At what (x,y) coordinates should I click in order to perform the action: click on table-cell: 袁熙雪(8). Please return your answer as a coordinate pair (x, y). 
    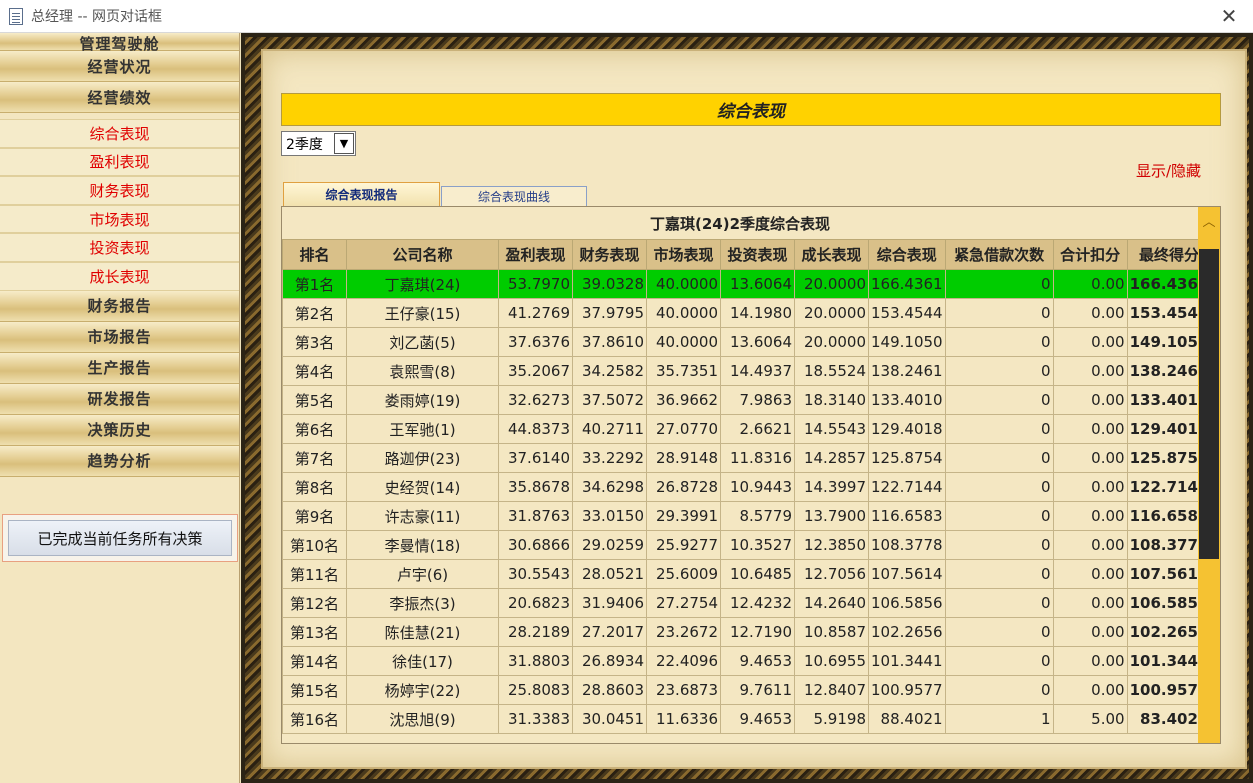
    Looking at the image, I should click on (422, 371).